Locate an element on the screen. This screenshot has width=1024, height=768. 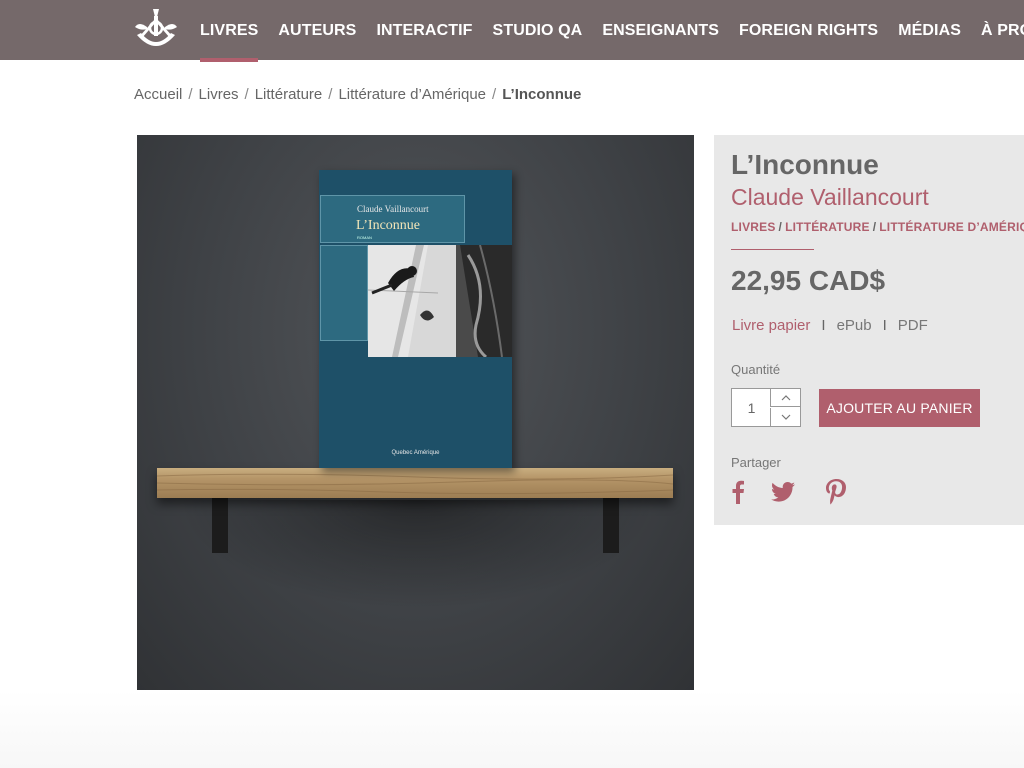
quantity-stepper is located at coordinates (766, 407).